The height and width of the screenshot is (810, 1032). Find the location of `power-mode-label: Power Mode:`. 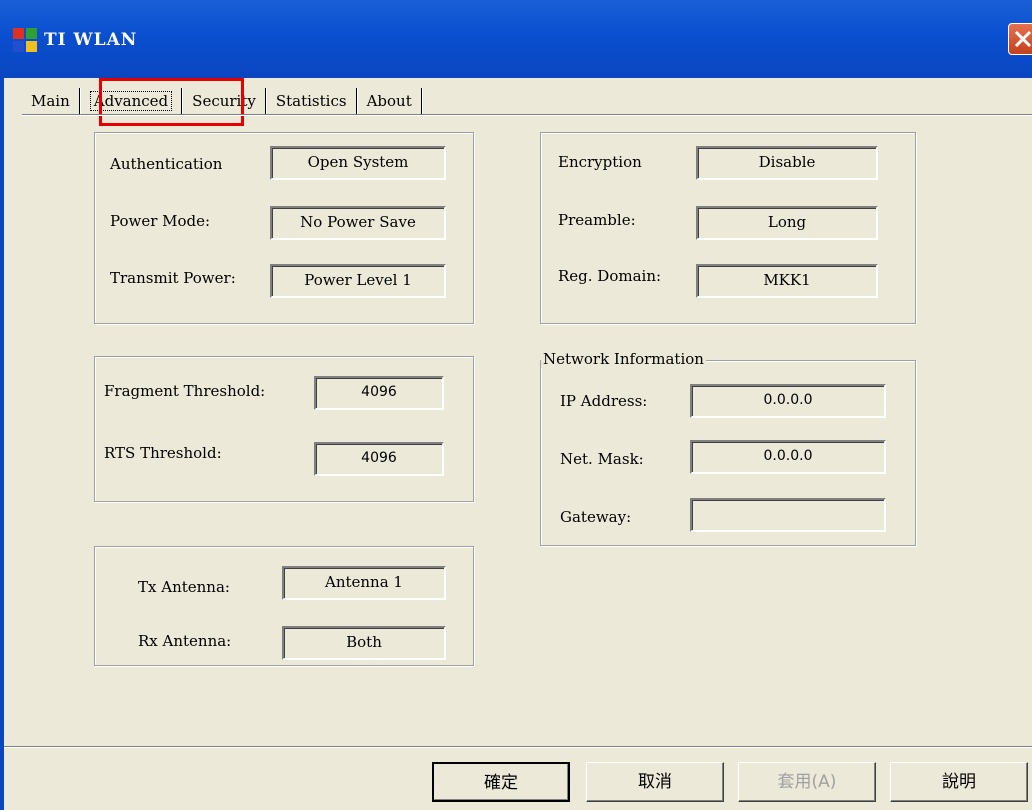

power-mode-label: Power Mode: is located at coordinates (160, 221).